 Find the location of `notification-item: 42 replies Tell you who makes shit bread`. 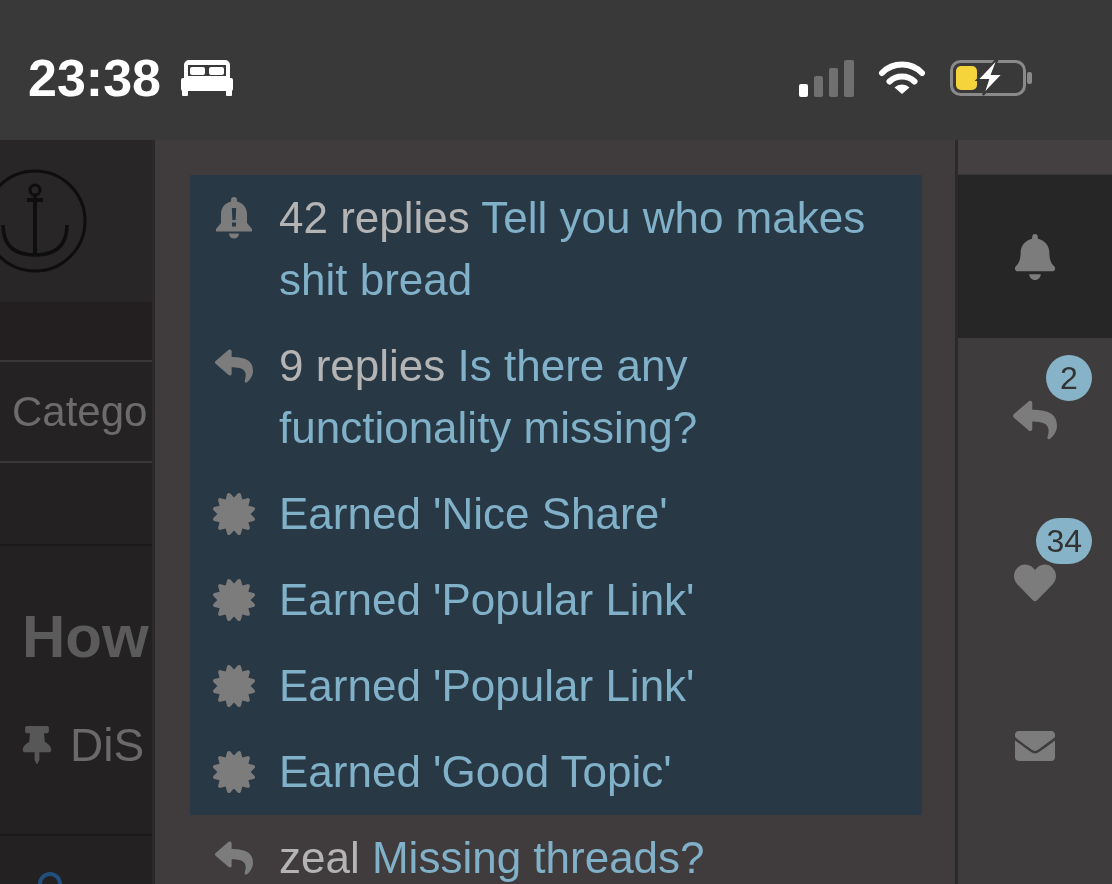

notification-item: 42 replies Tell you who makes shit bread is located at coordinates (556, 249).